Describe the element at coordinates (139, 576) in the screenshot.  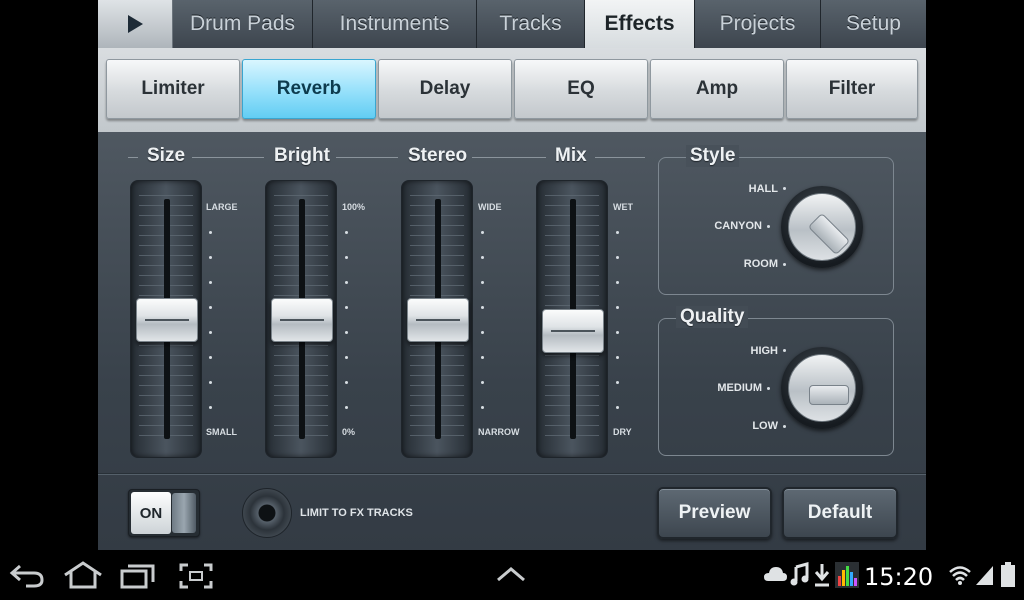
I see `recent-apps-icon` at that location.